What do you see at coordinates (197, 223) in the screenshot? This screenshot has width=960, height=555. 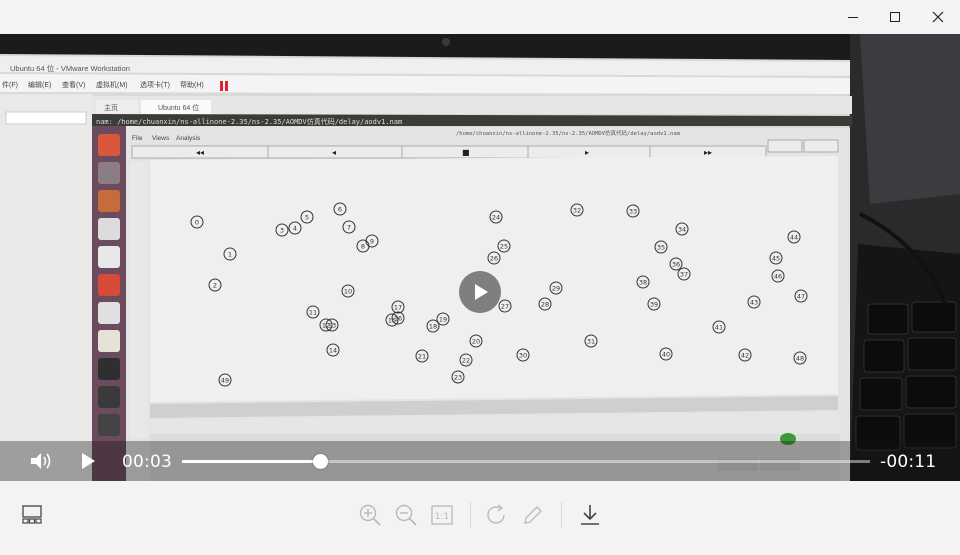 I see `svg-text: 0` at bounding box center [197, 223].